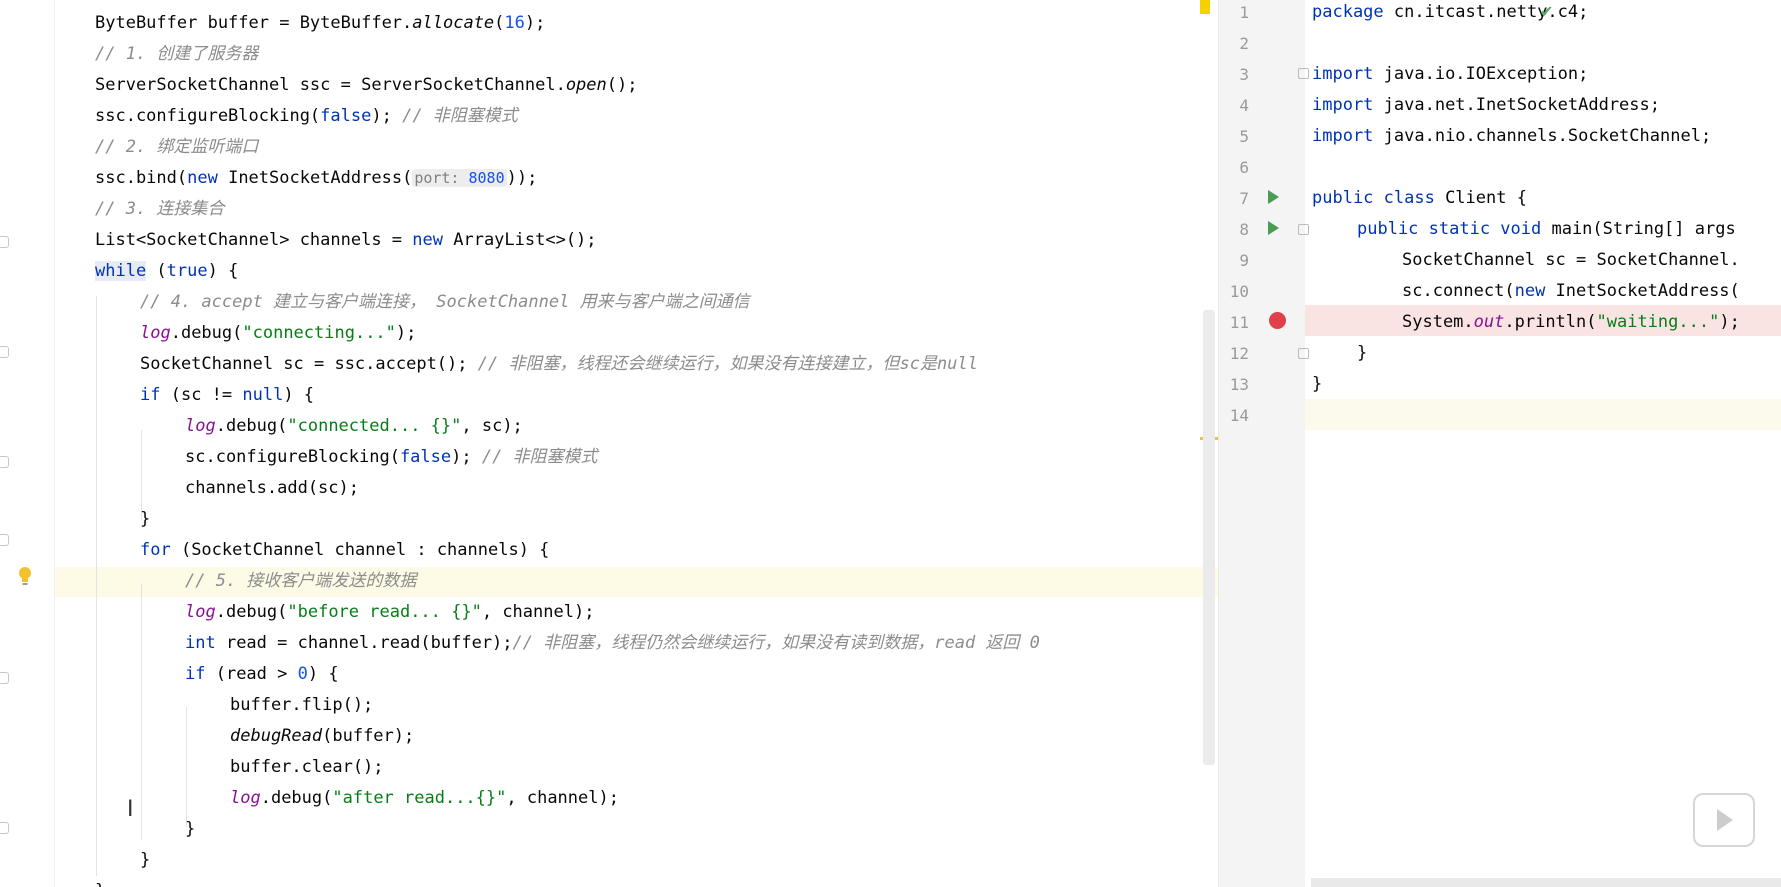  What do you see at coordinates (262, 674) in the screenshot?
I see `code-line: if (read > 0) {` at bounding box center [262, 674].